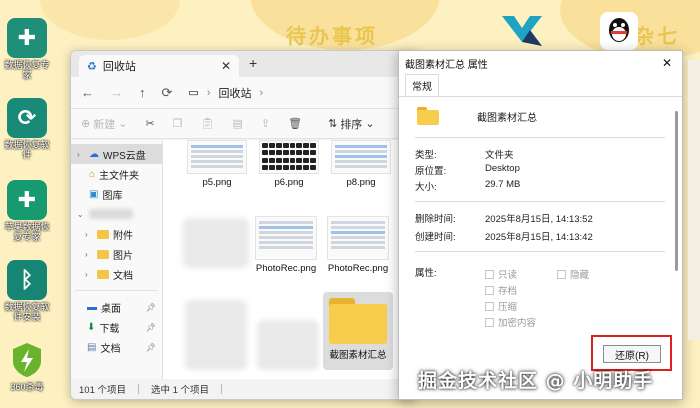  I want to click on dialog-title: 截图素材汇总 属性, so click(446, 65).